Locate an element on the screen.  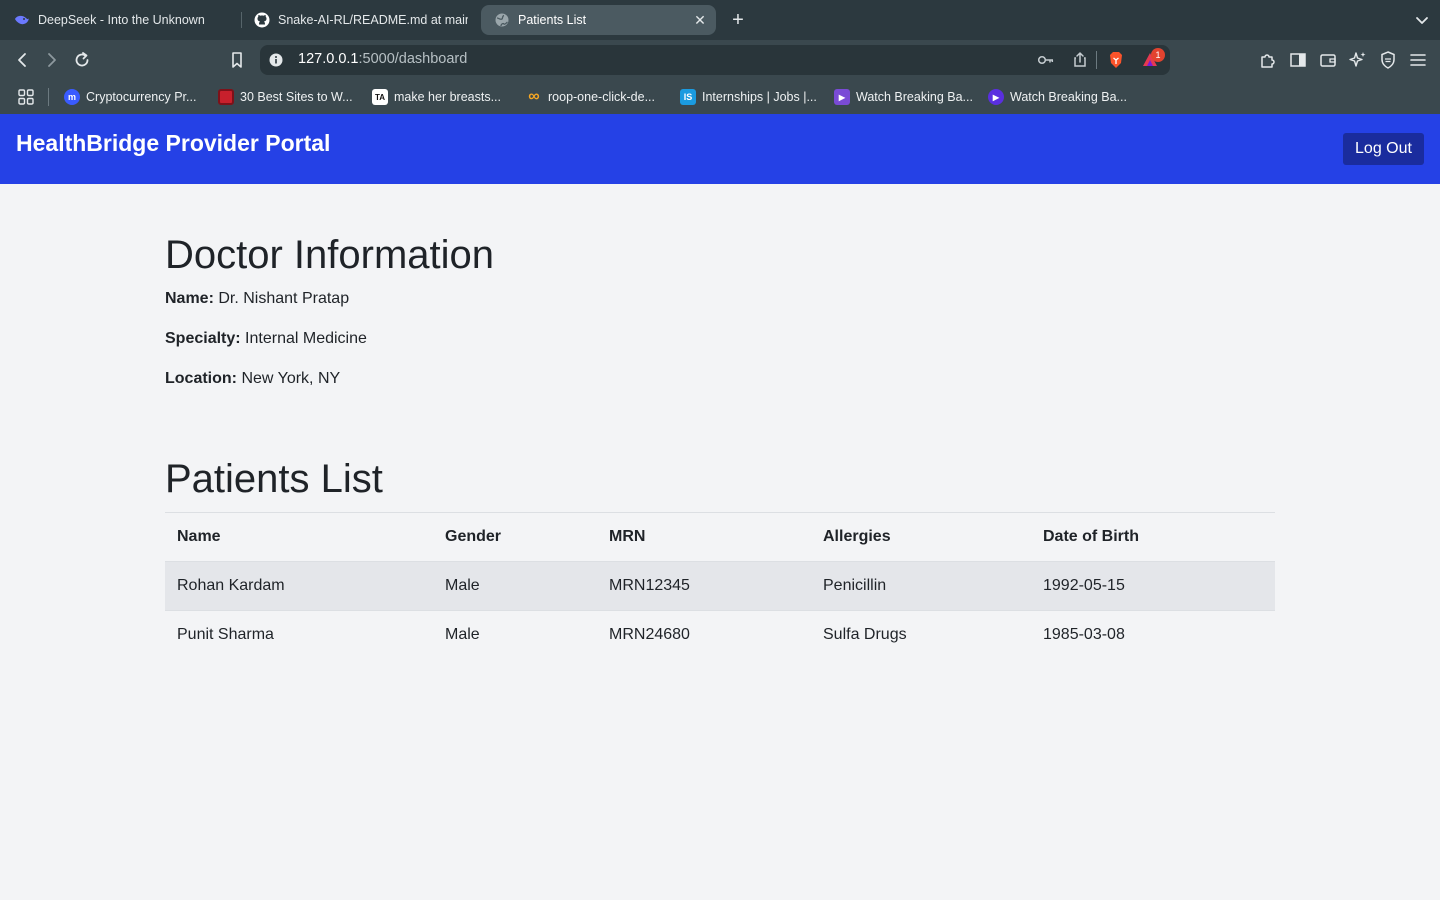
table-header-row: Name Gender MRN Allergies Date of Birth is located at coordinates (720, 537).